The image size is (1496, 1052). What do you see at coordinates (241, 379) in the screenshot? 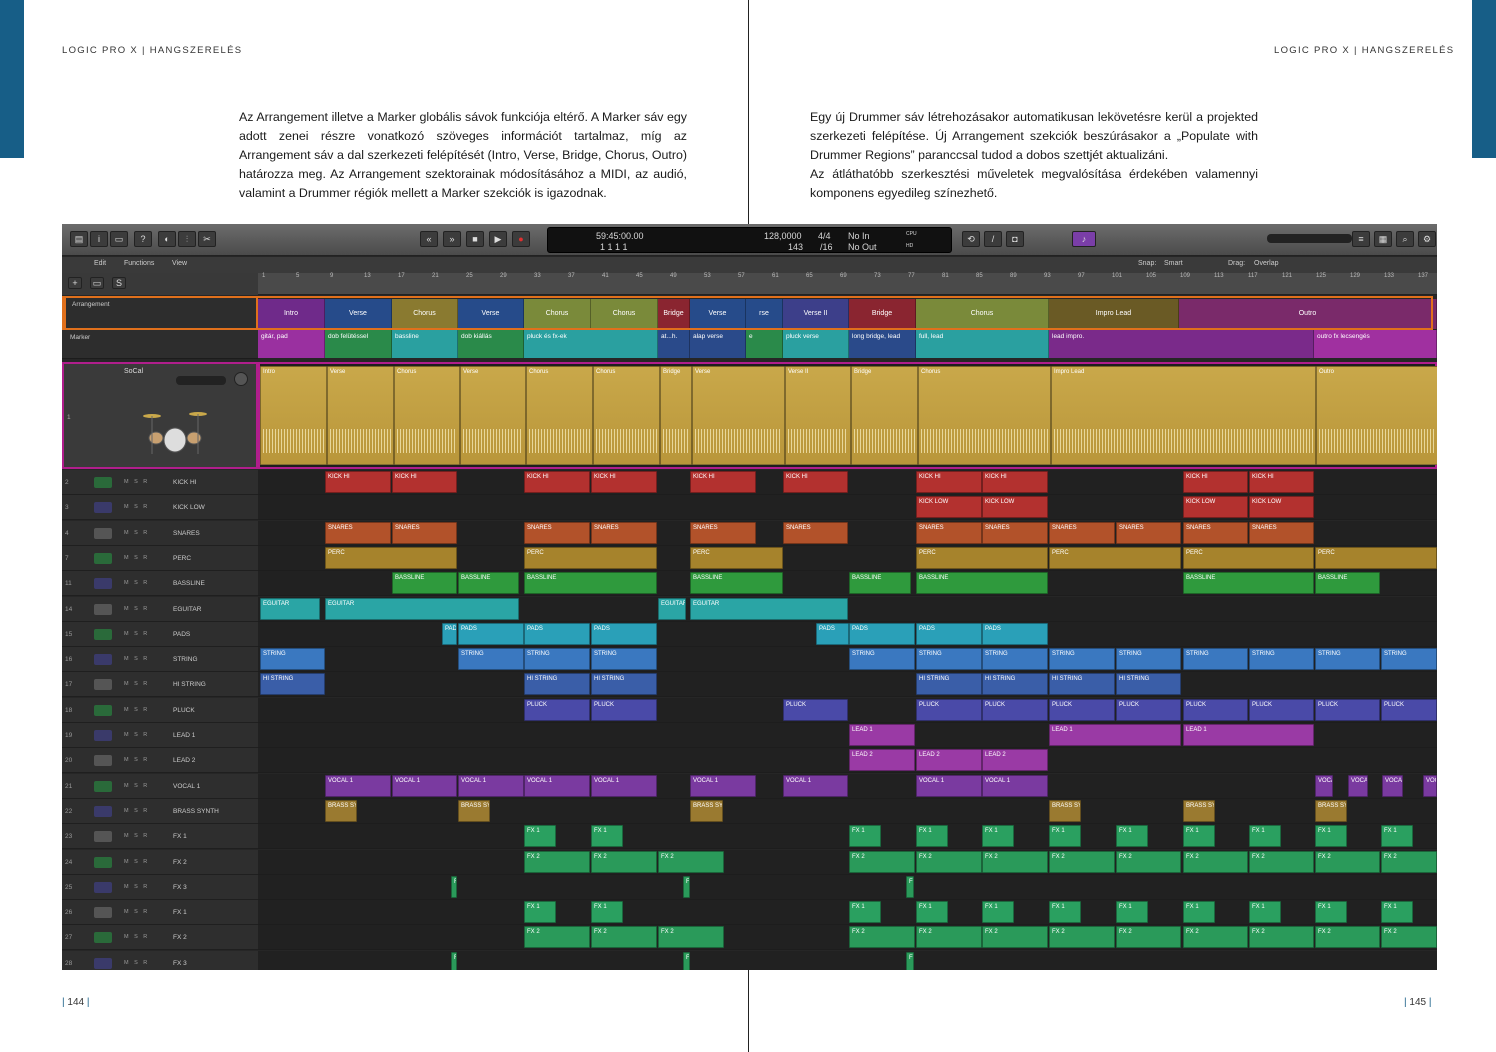
I see `drummer-pan-knob` at bounding box center [241, 379].